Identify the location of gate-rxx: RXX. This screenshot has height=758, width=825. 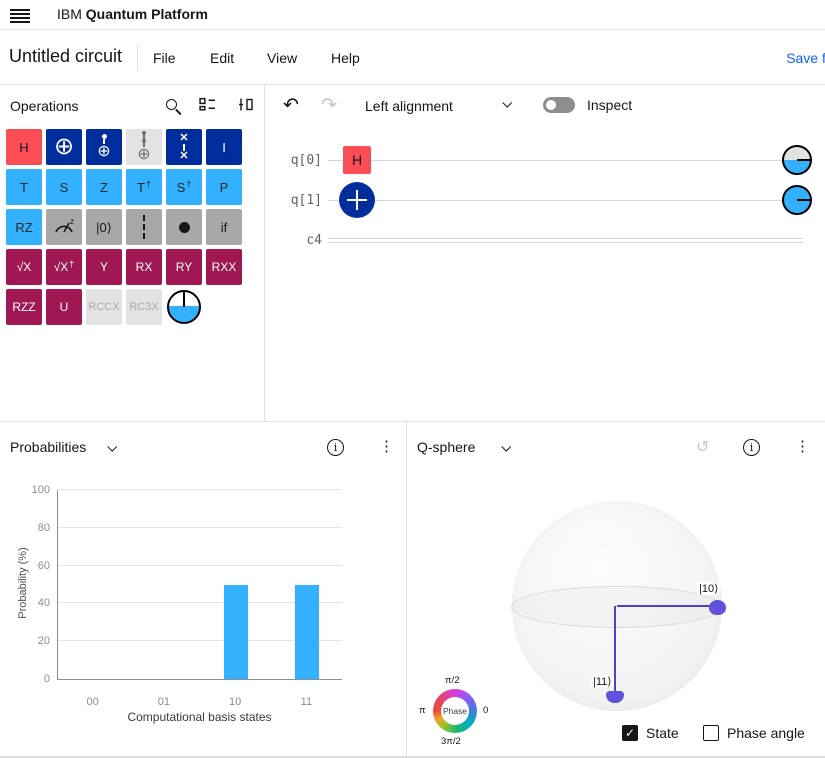
(224, 267).